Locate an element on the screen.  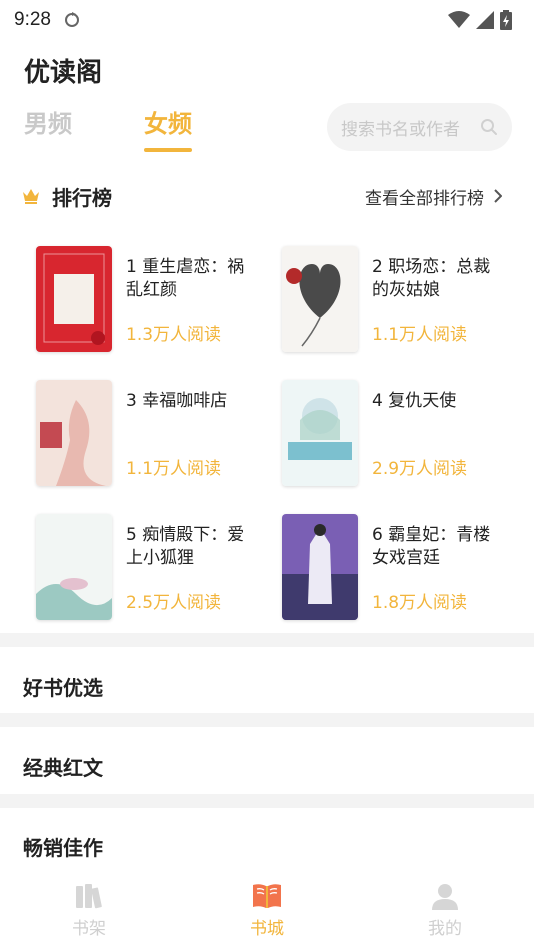
bookshelf-icon is located at coordinates (89, 896).